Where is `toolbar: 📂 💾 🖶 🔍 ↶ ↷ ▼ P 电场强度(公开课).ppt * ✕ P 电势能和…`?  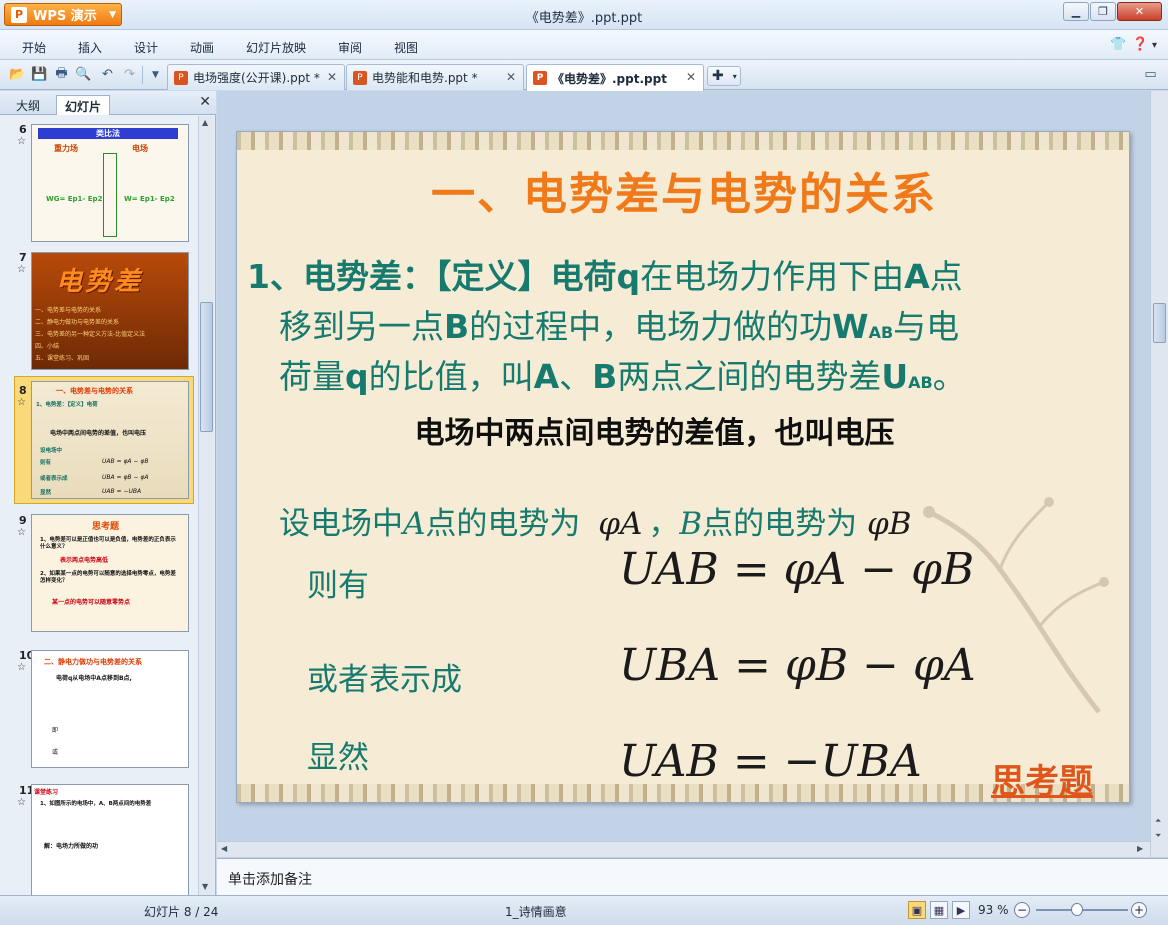 toolbar: 📂 💾 🖶 🔍 ↶ ↷ ▼ P 电场强度(公开课).ppt * ✕ P 电势能和… is located at coordinates (584, 75).